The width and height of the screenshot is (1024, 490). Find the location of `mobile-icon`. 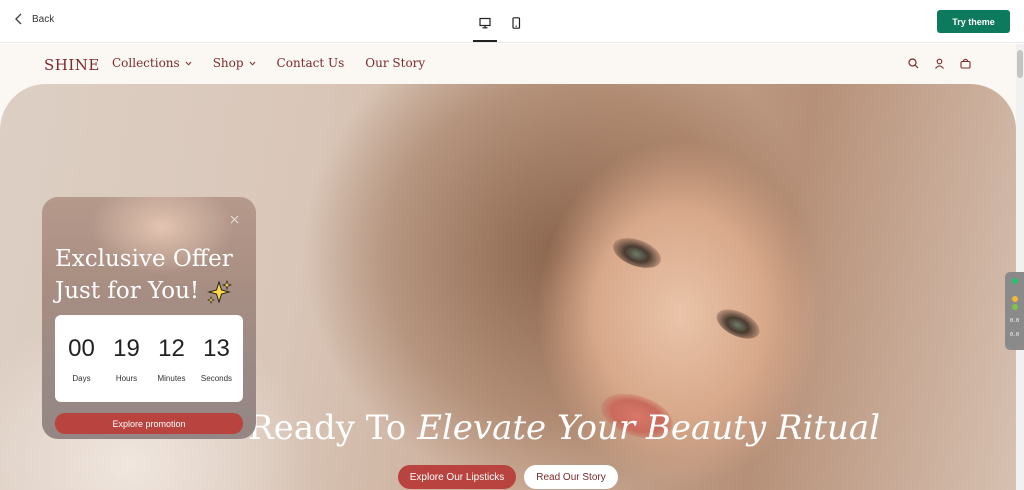

mobile-icon is located at coordinates (516, 23).